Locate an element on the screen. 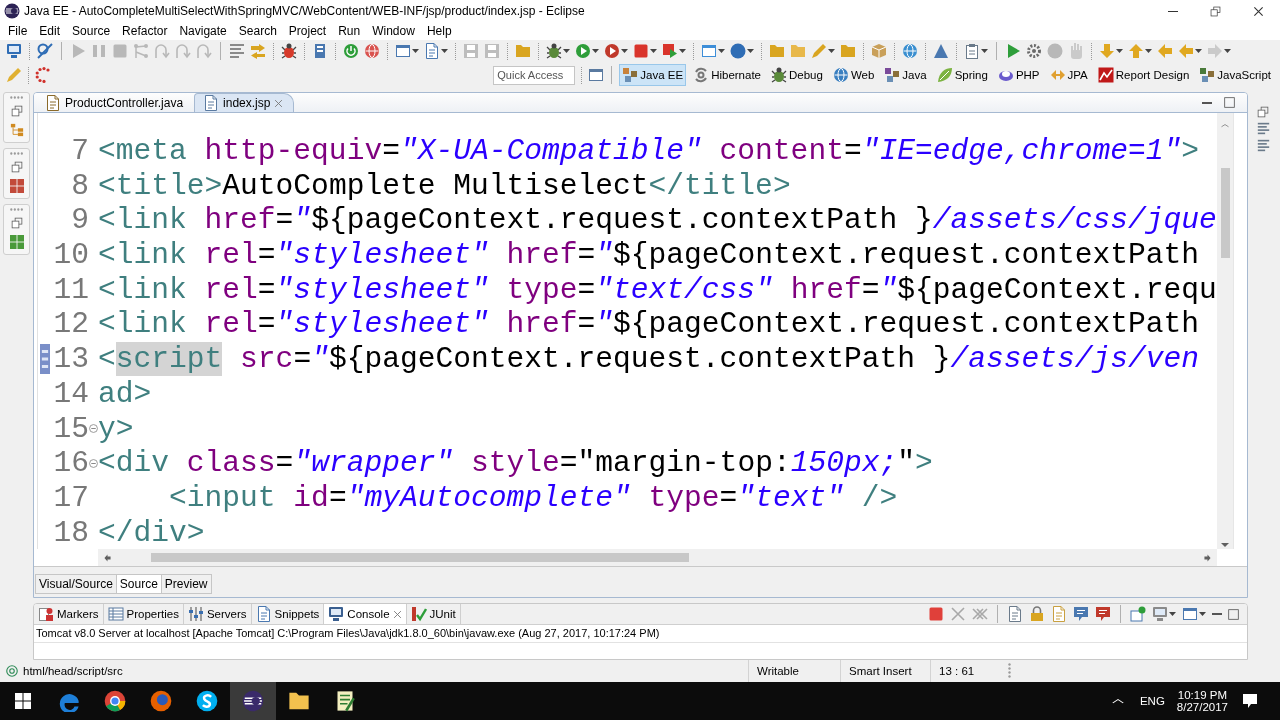  close-icon is located at coordinates (1258, 11).